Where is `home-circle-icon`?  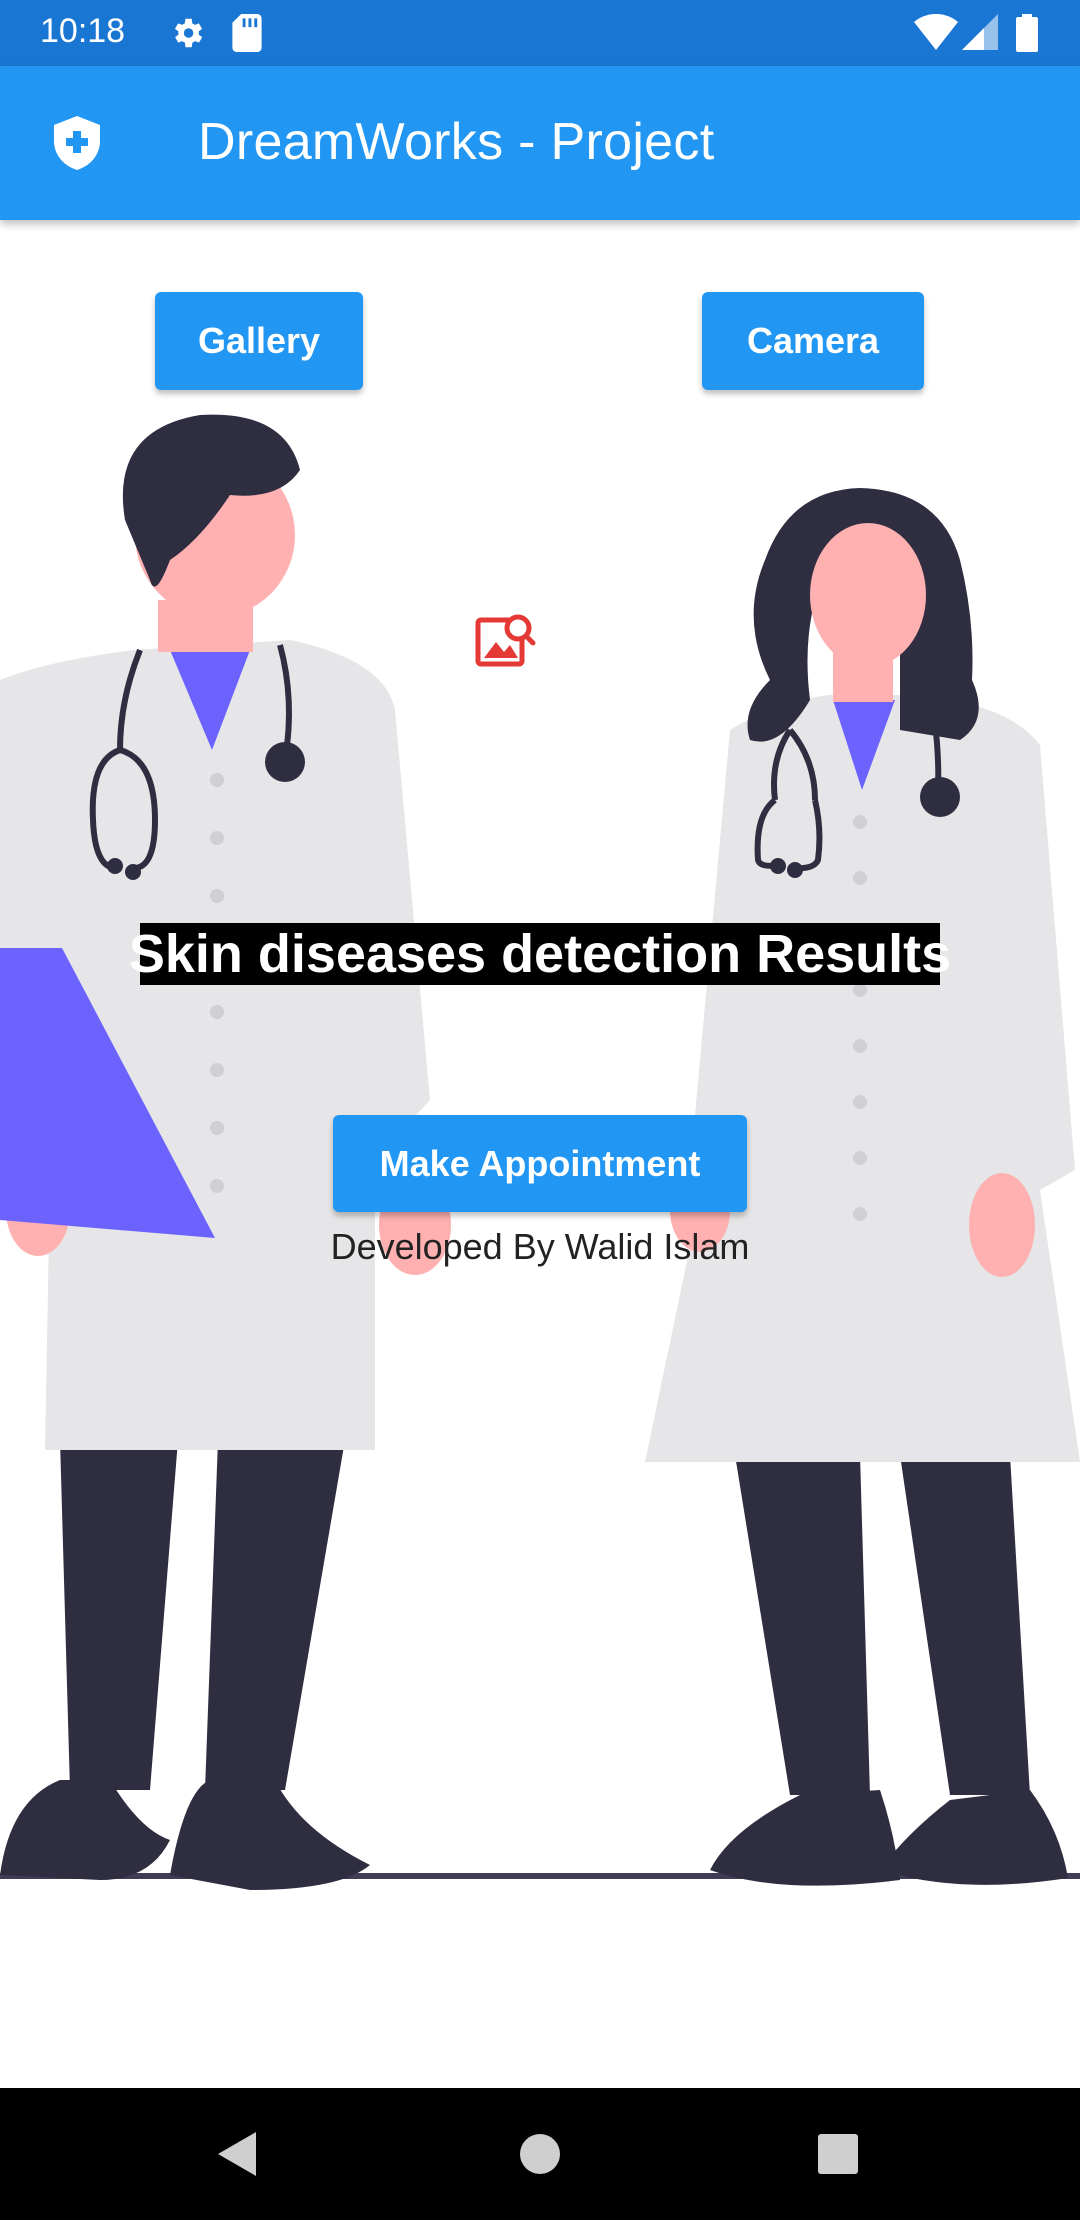 home-circle-icon is located at coordinates (540, 2156).